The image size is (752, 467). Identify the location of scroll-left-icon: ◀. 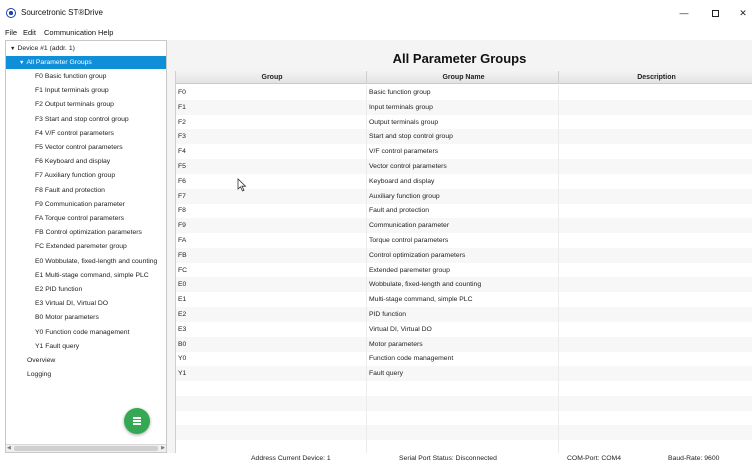
(9, 448).